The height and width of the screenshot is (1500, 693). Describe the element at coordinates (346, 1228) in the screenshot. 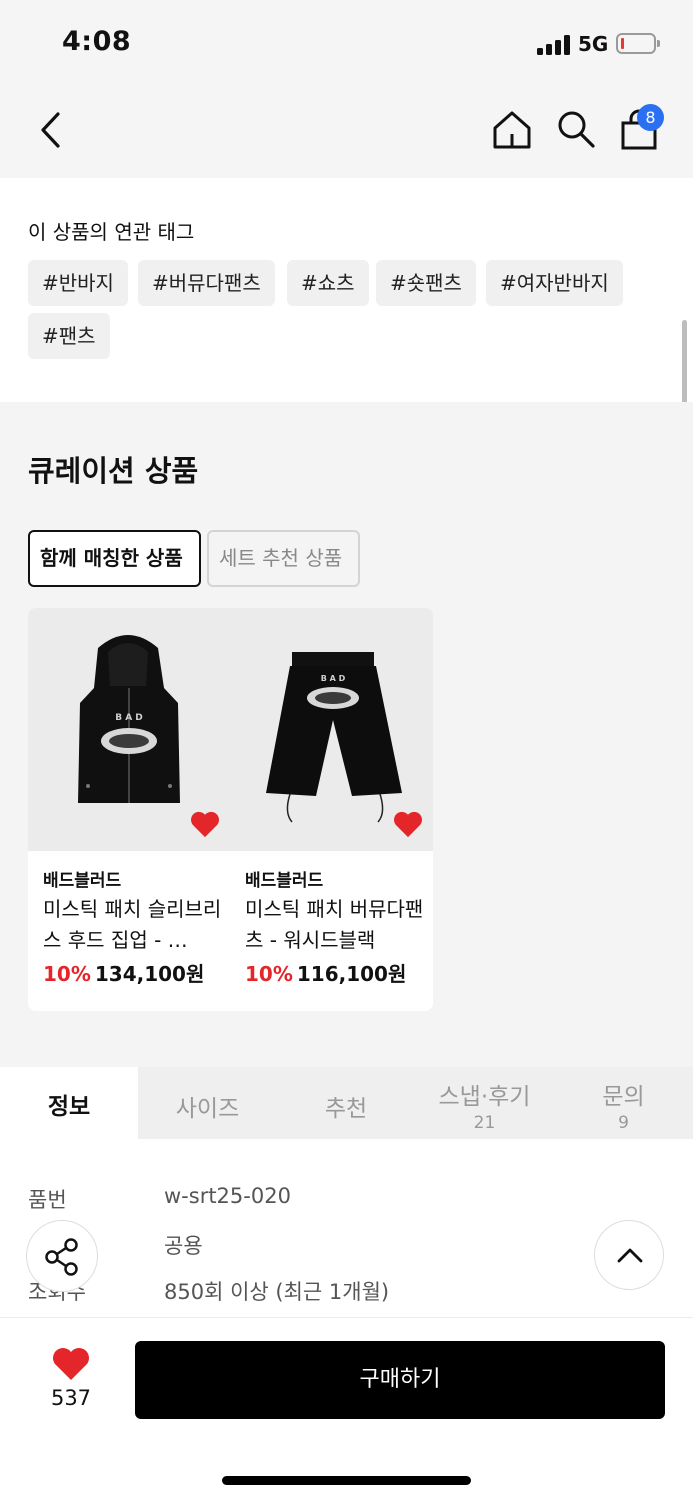

I see `product-info-table: 품번 w-srt25-020 공용 조회수 850회 이상 (최근 1개월)` at that location.